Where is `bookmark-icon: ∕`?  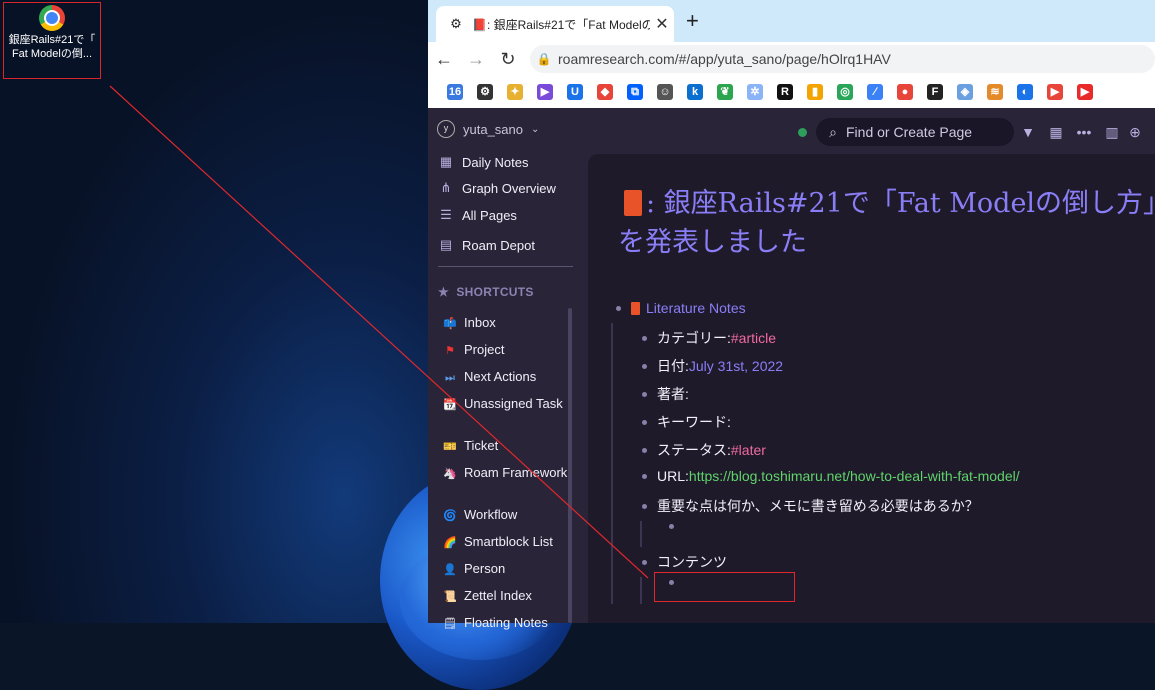 bookmark-icon: ∕ is located at coordinates (875, 92).